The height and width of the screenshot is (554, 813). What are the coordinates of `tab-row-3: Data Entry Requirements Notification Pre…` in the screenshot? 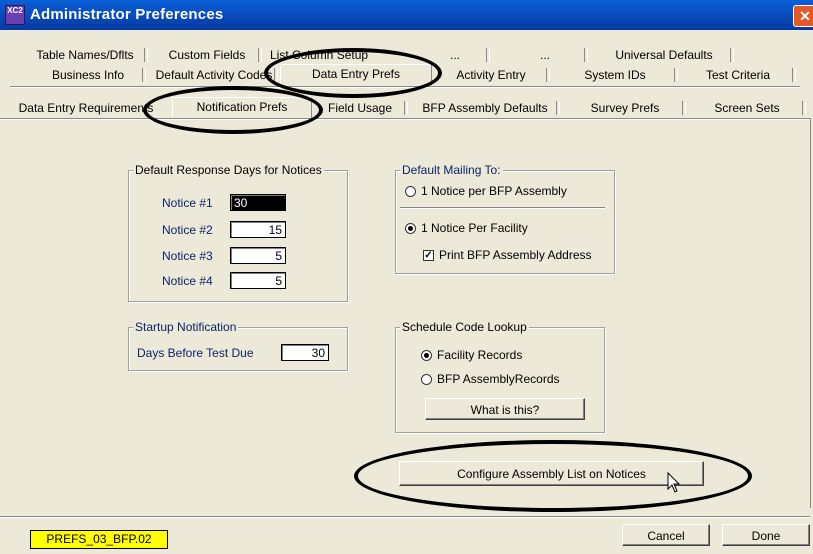 It's located at (406, 107).